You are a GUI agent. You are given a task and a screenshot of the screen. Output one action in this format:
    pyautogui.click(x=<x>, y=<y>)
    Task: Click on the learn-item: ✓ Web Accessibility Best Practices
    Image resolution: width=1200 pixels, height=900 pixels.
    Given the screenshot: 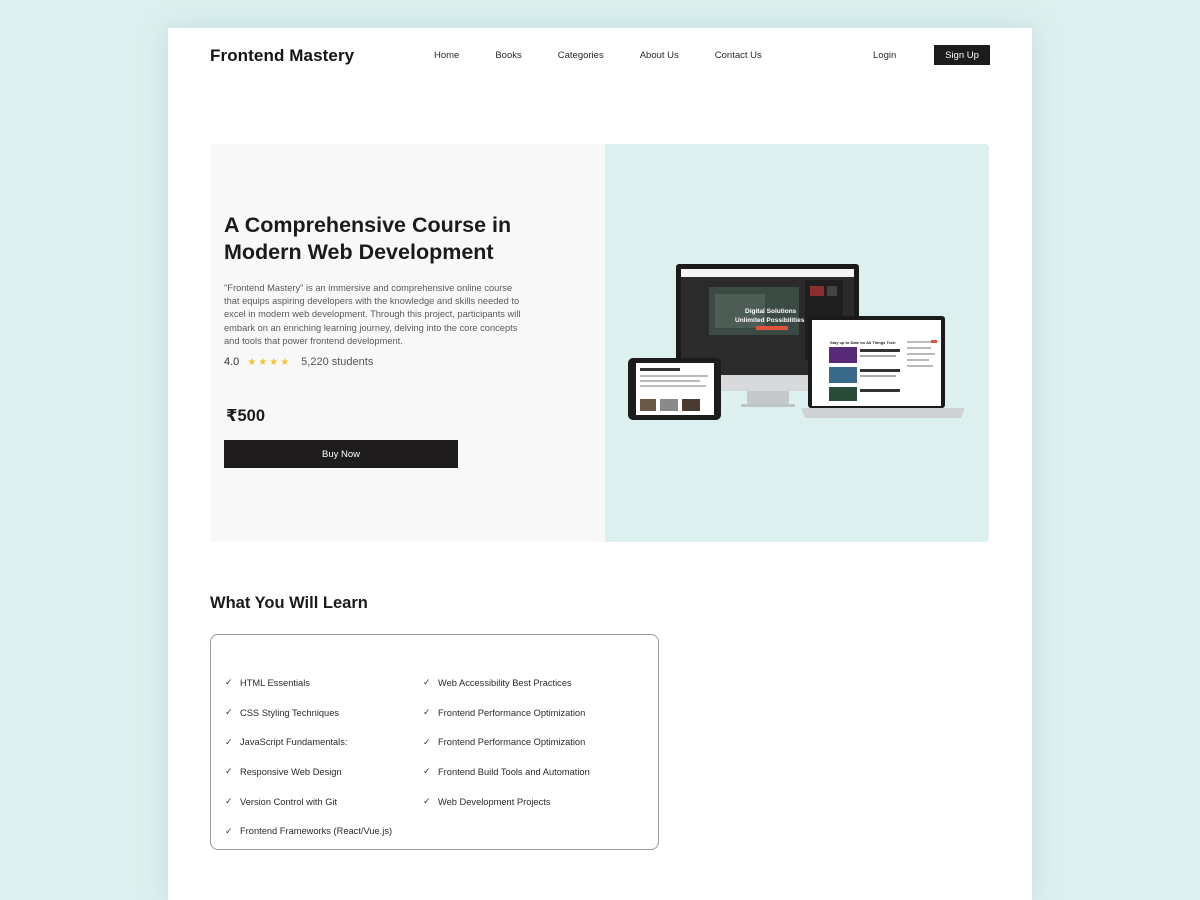 What is the action you would take?
    pyautogui.click(x=506, y=683)
    